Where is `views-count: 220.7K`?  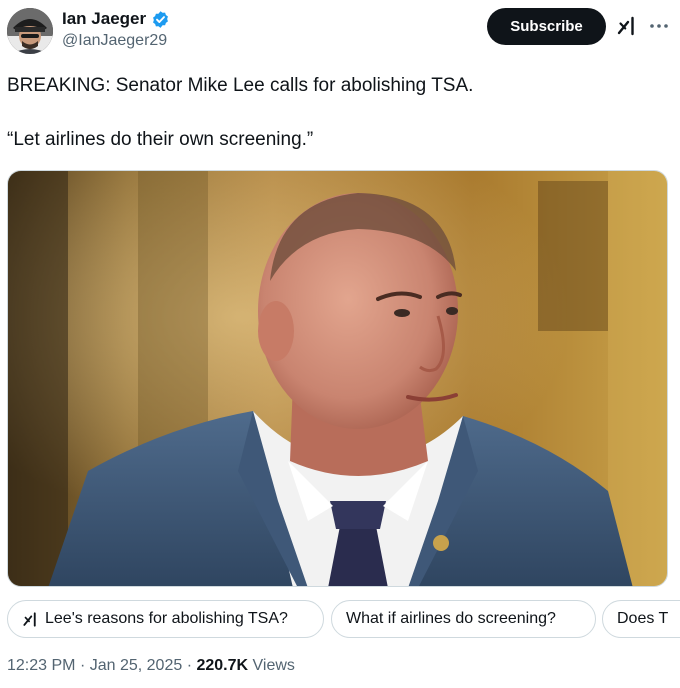 views-count: 220.7K is located at coordinates (222, 665).